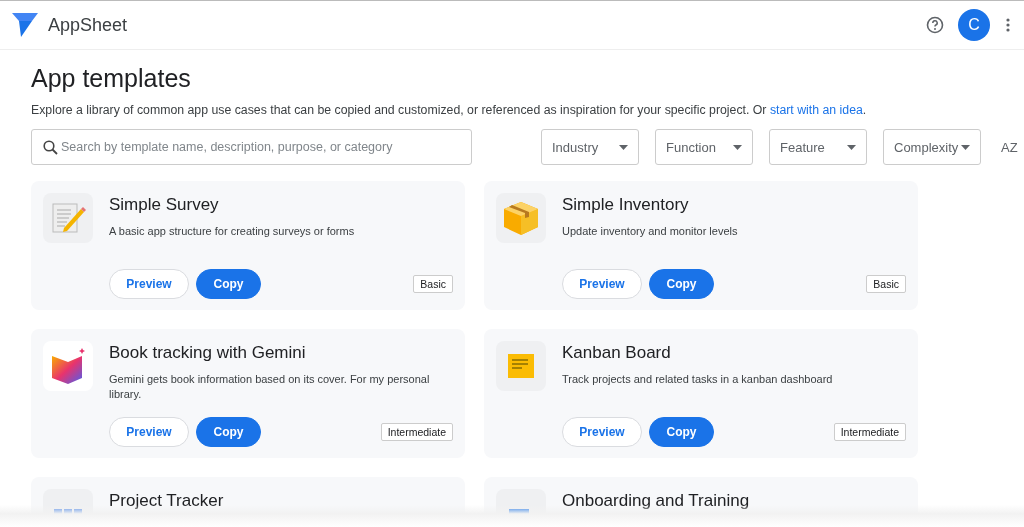  I want to click on template-description: Track projects and related tasks in a kanban dashboard, so click(698, 379).